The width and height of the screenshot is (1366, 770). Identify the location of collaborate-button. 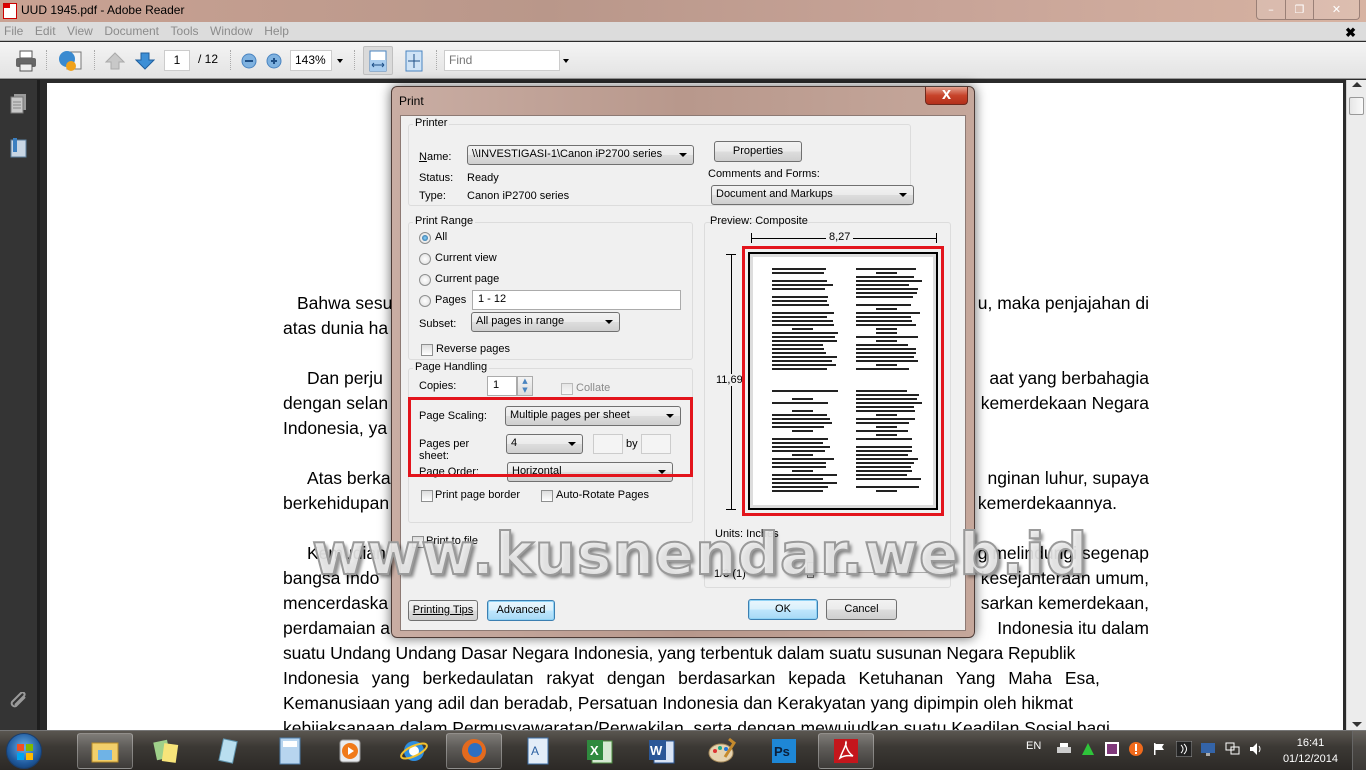
(70, 60).